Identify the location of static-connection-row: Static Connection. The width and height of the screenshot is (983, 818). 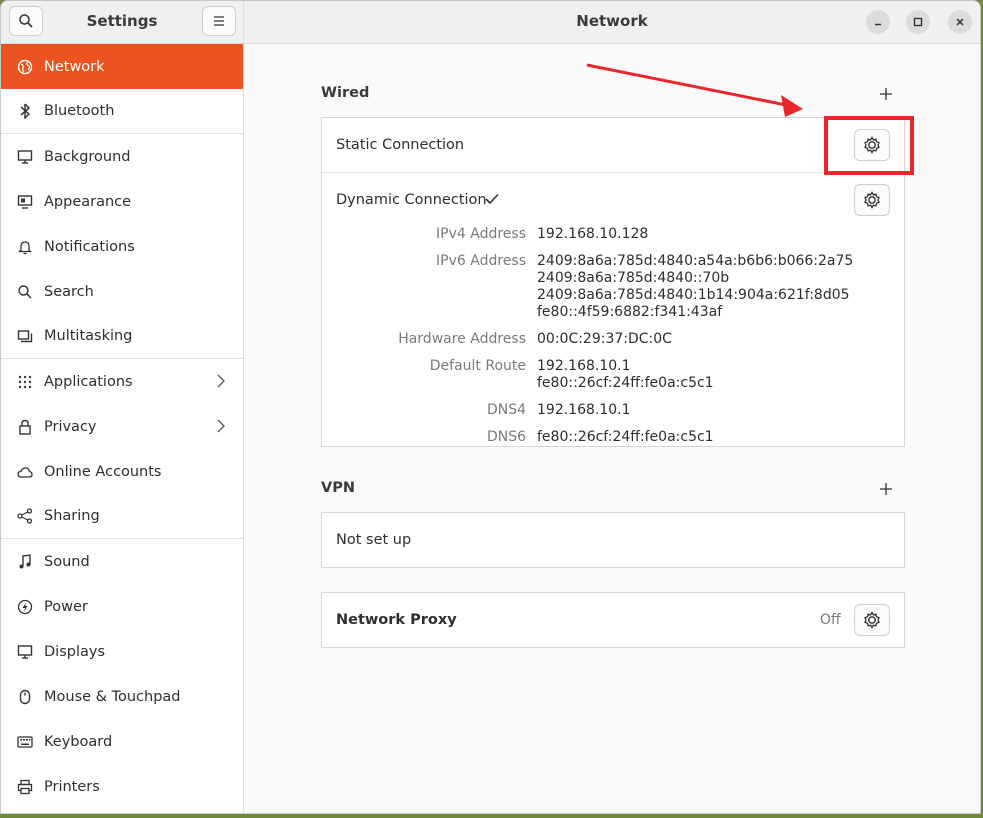
(613, 145).